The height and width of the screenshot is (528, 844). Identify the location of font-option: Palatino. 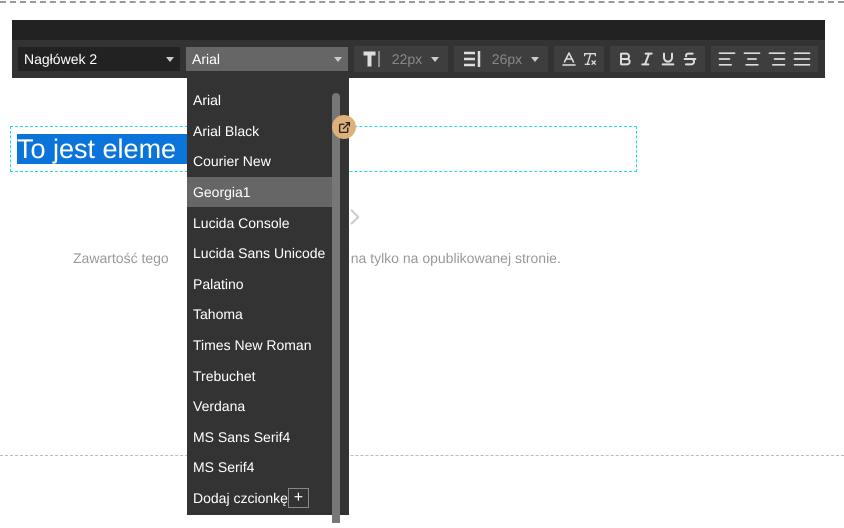
(259, 284).